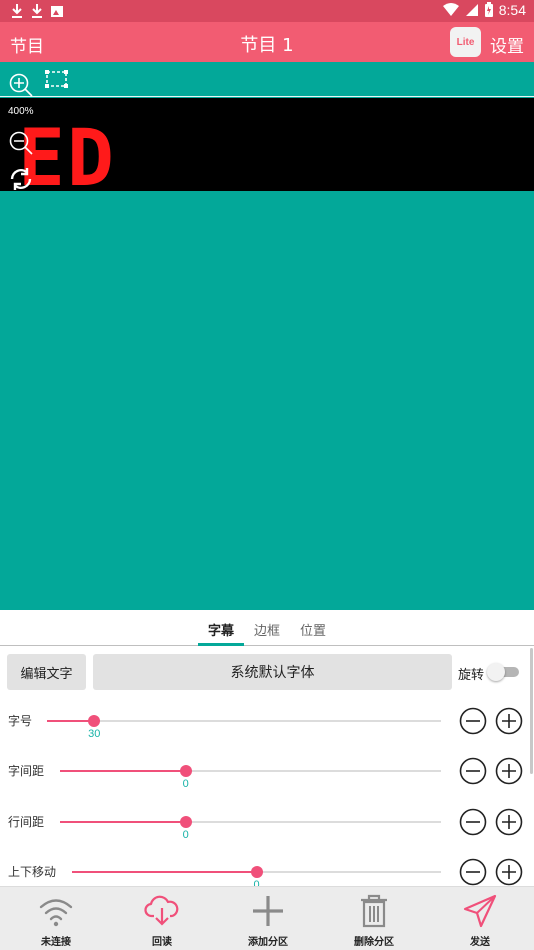 The width and height of the screenshot is (534, 950). I want to click on settings-button: 设置, so click(507, 44).